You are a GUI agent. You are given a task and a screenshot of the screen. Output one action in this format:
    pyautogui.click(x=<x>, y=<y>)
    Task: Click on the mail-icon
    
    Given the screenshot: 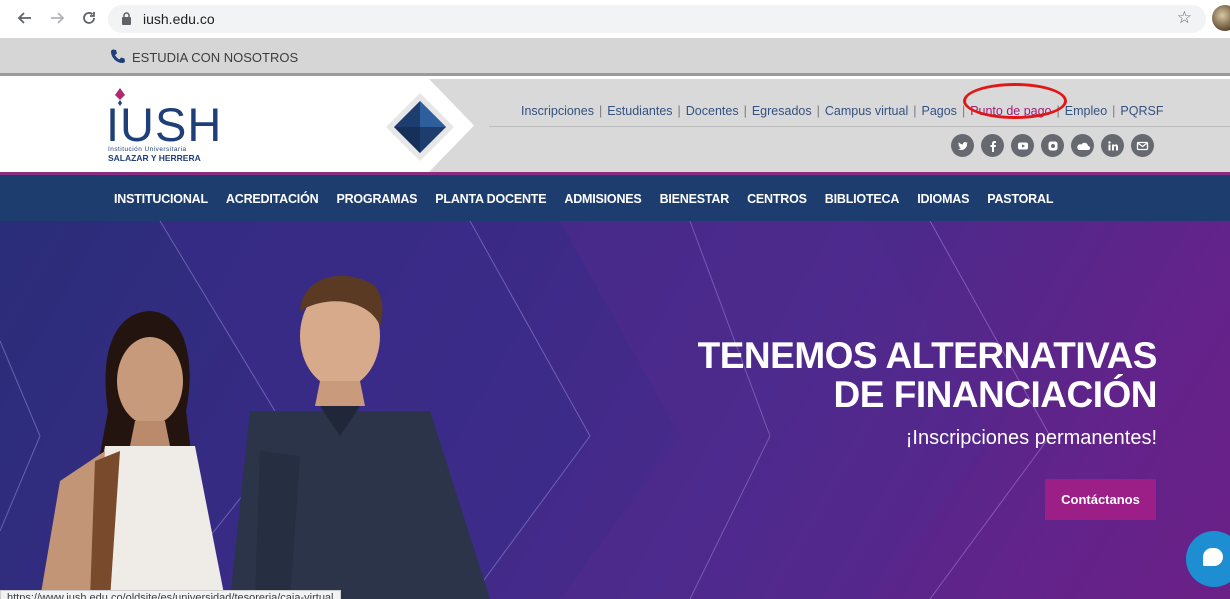 What is the action you would take?
    pyautogui.click(x=1142, y=145)
    